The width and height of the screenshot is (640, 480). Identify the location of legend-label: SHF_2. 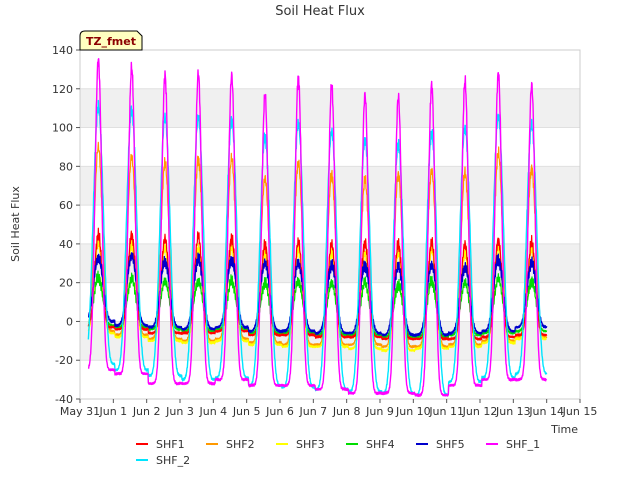
(173, 460).